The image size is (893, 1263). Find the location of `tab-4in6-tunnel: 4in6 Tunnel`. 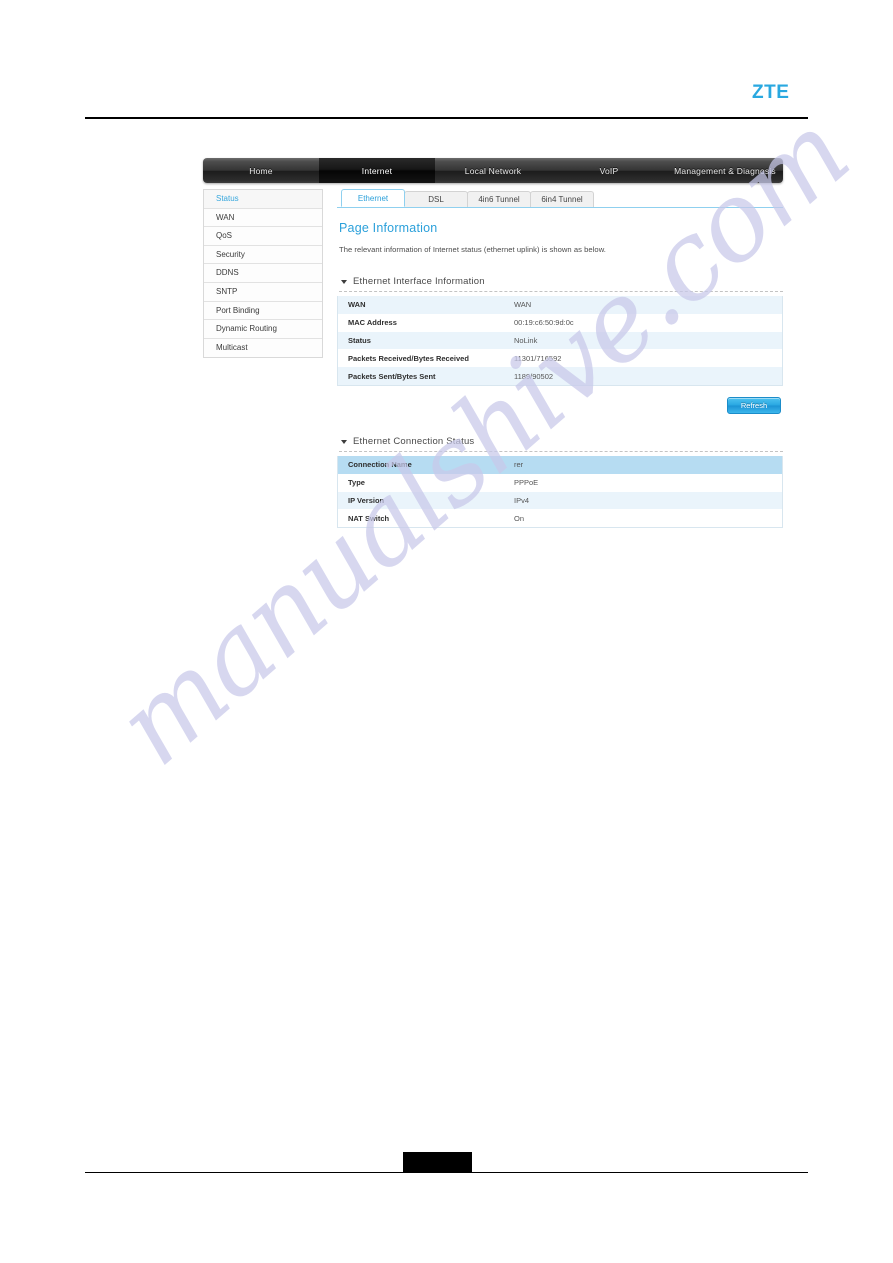

tab-4in6-tunnel: 4in6 Tunnel is located at coordinates (499, 199).